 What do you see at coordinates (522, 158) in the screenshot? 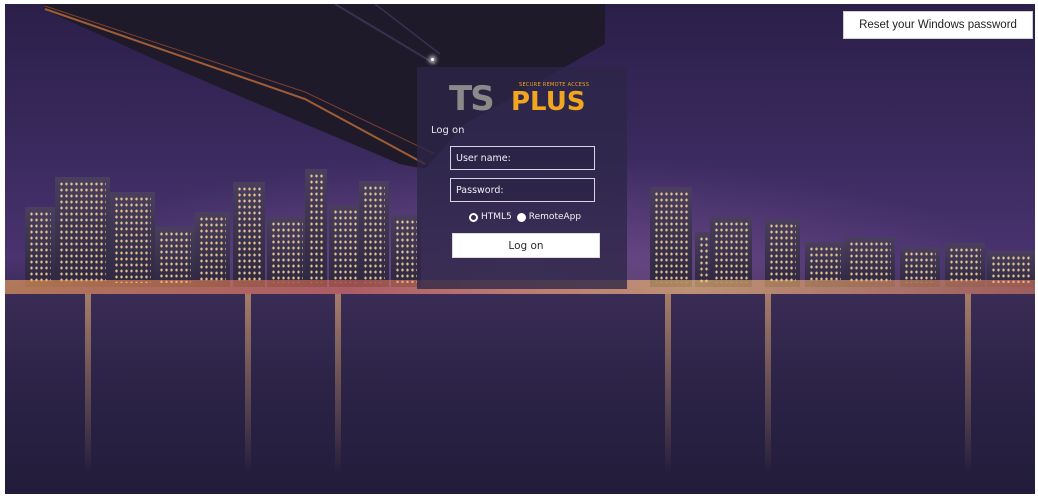
I see `username-input` at bounding box center [522, 158].